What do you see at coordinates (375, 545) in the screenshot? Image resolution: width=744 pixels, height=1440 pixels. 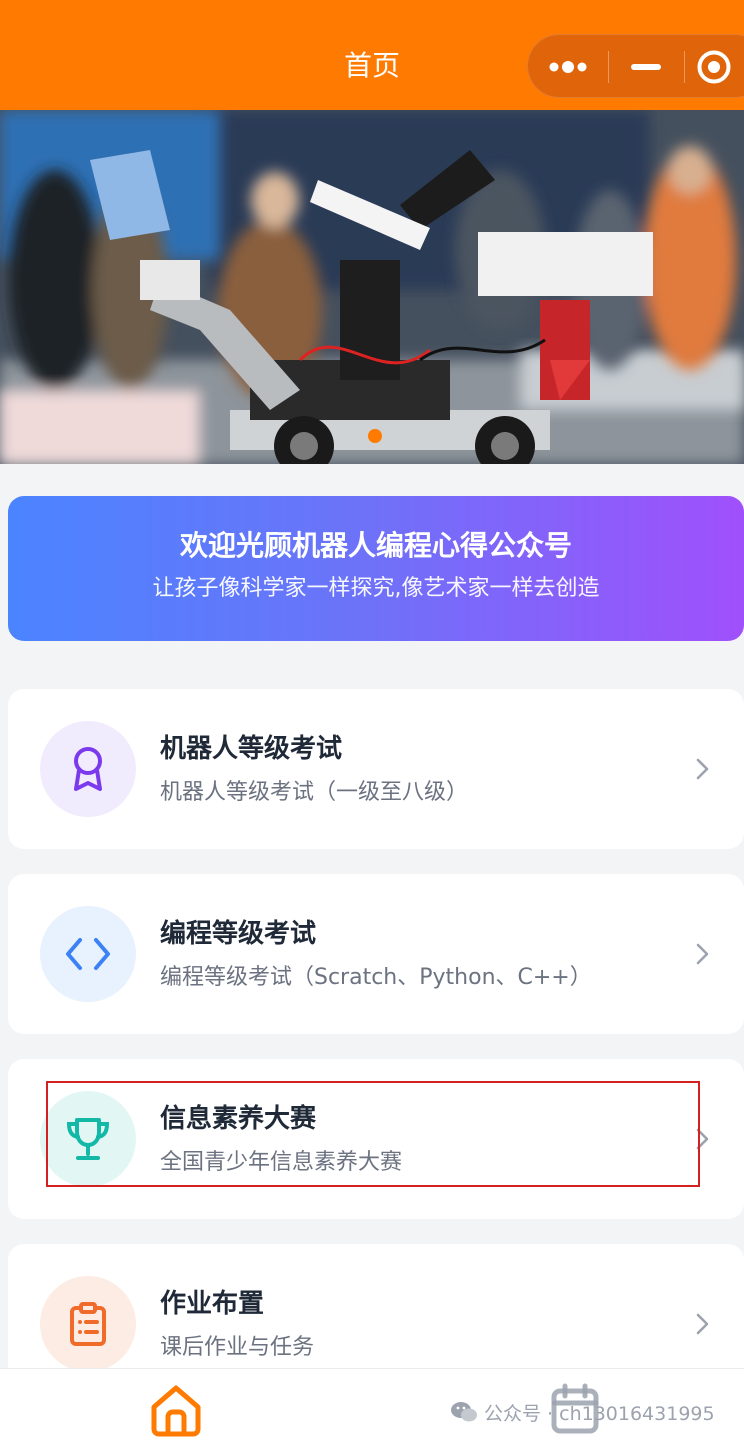 I see `welcome-title: 欢迎光顾机器人编程心得公众号` at bounding box center [375, 545].